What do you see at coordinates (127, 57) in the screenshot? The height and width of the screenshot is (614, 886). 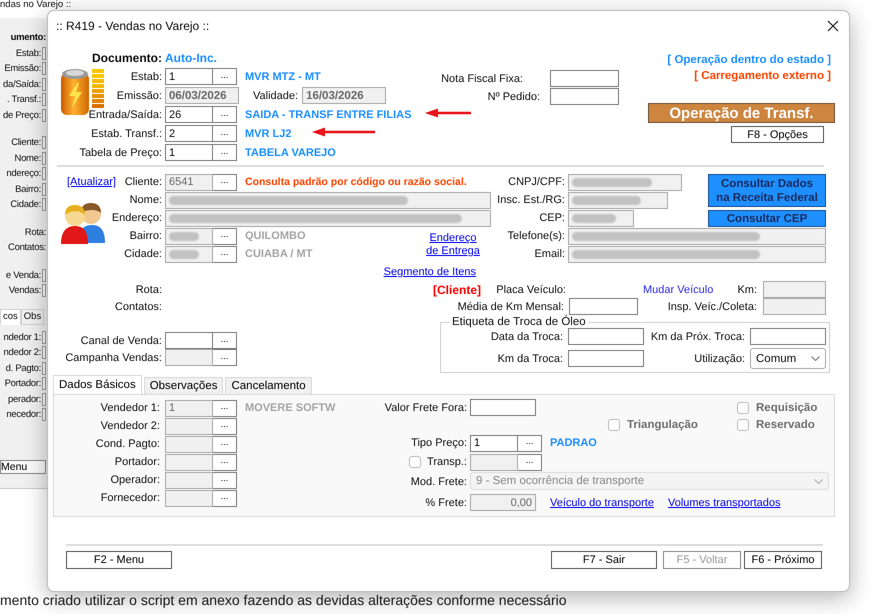 I see `field-label: Documento:` at bounding box center [127, 57].